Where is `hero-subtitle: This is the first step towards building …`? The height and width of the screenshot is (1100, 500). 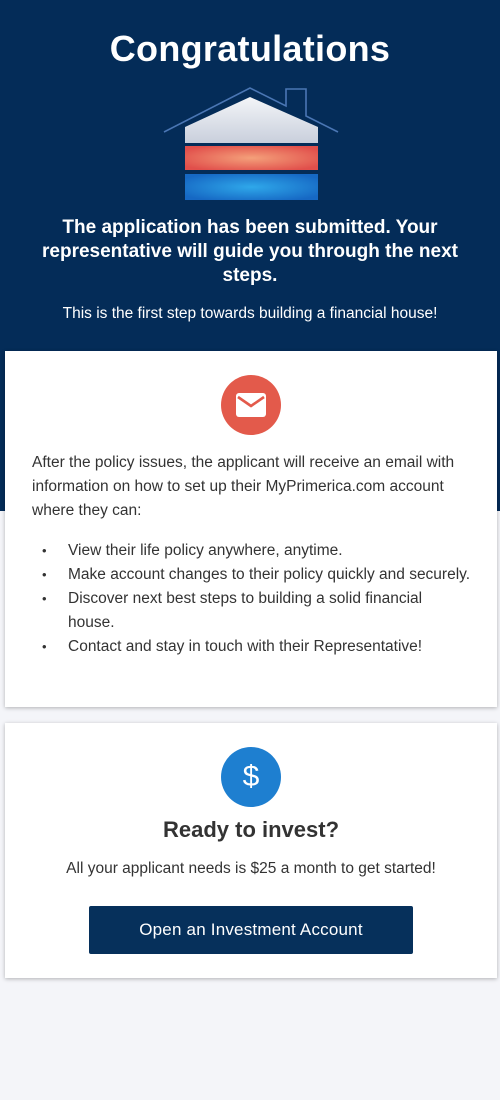
hero-subtitle: This is the first step towards building … is located at coordinates (250, 313).